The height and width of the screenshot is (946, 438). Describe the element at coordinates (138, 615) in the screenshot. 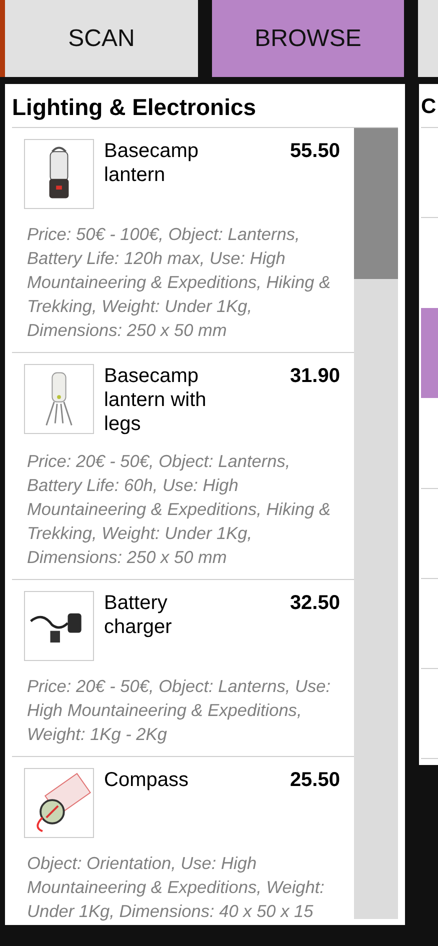

I see `product-name: Battery charger` at that location.